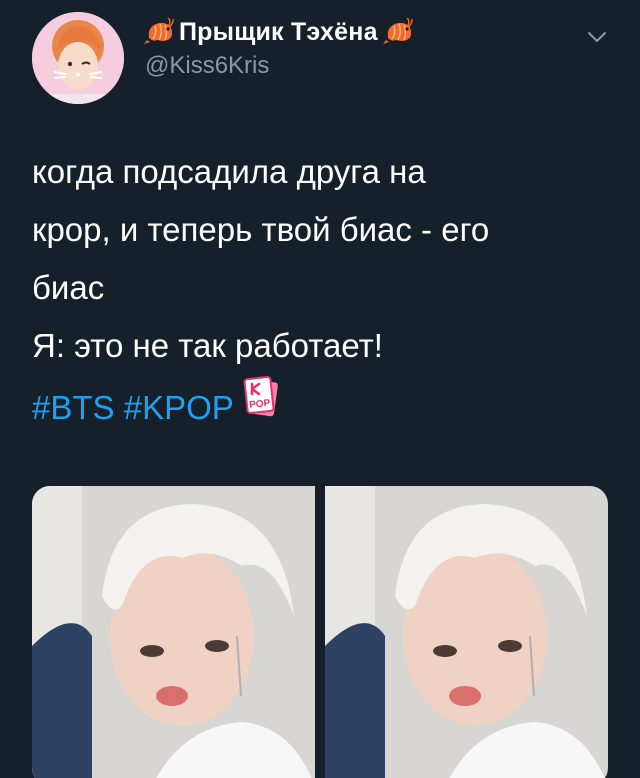 The height and width of the screenshot is (778, 640). Describe the element at coordinates (597, 37) in the screenshot. I see `chevron-down-icon` at that location.